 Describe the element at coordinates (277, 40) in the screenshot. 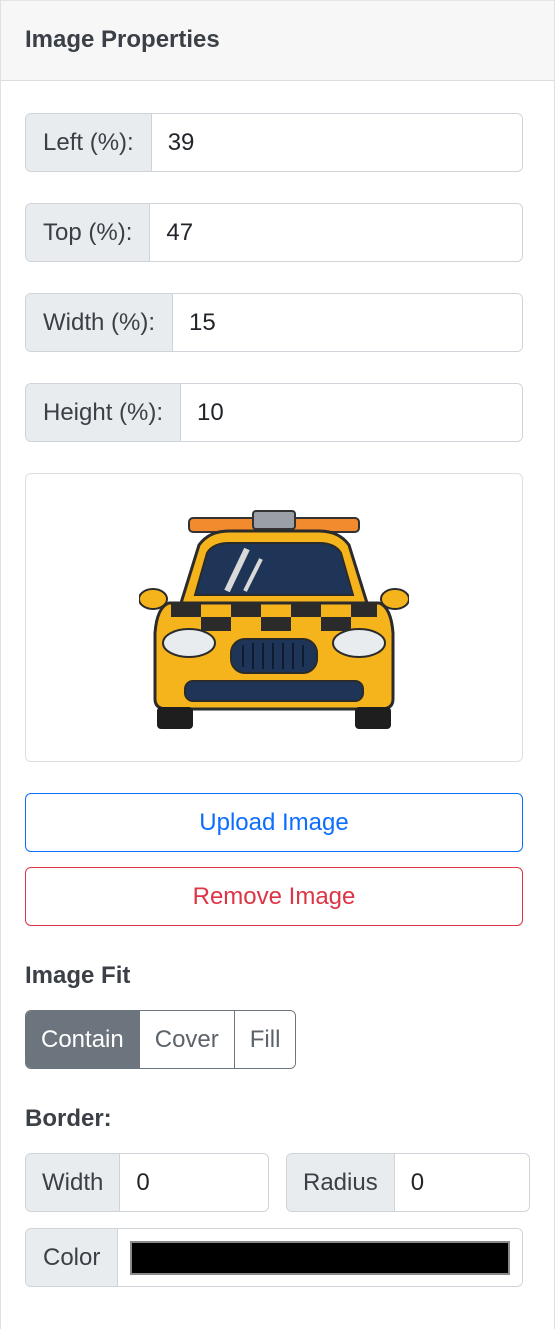

I see `panel-header: Image Properties` at that location.